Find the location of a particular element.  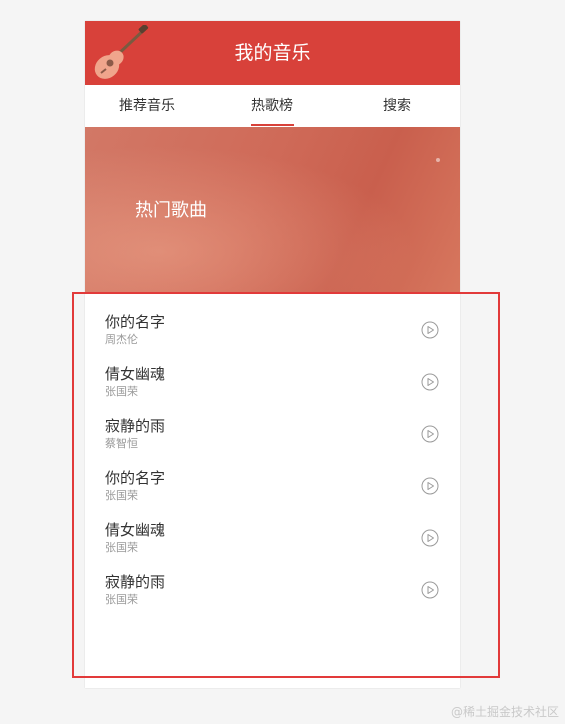

tab-hot-songs: 热歌榜 is located at coordinates (272, 106).